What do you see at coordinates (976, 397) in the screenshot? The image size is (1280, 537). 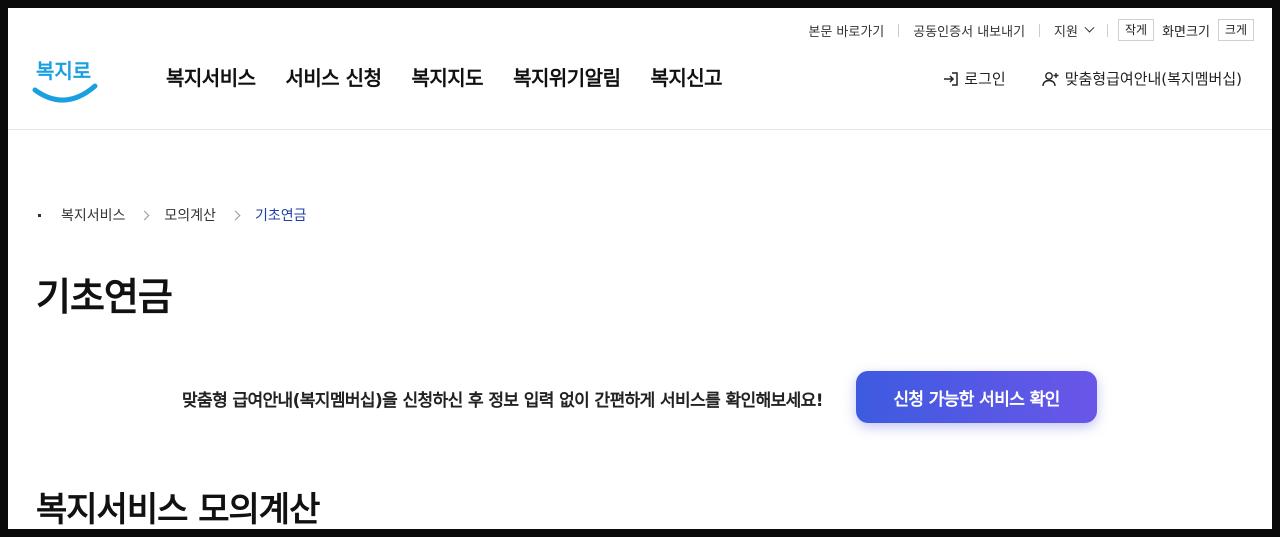 I see `check-eligible-services-button: 신청 가능한 서비스 확인` at bounding box center [976, 397].